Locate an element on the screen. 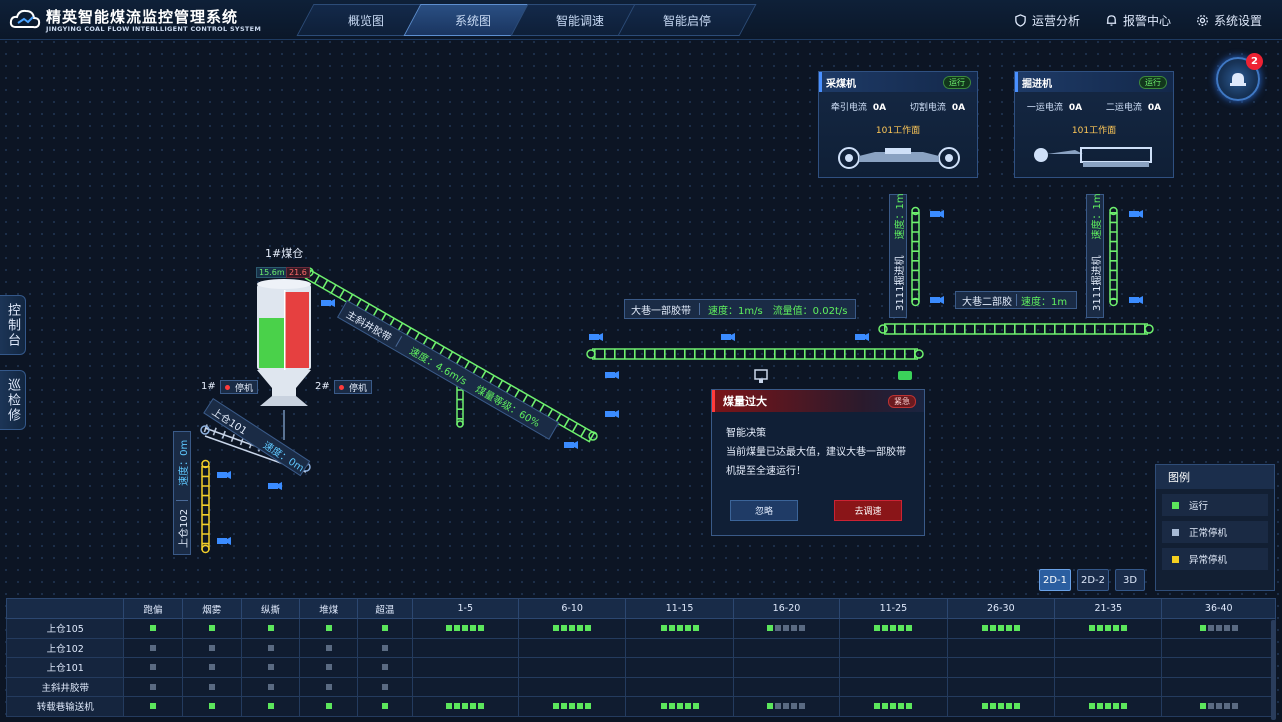 The width and height of the screenshot is (1282, 722). bin102-label: 上仓102 速度：0m is located at coordinates (182, 493).